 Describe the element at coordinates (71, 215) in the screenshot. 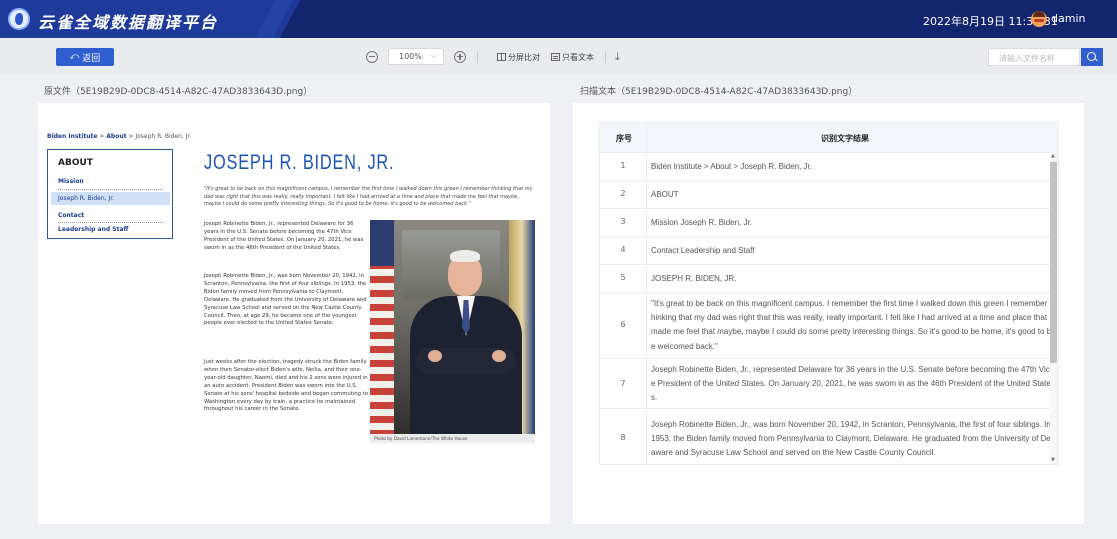

I see `doc-nav-item: Contact` at that location.